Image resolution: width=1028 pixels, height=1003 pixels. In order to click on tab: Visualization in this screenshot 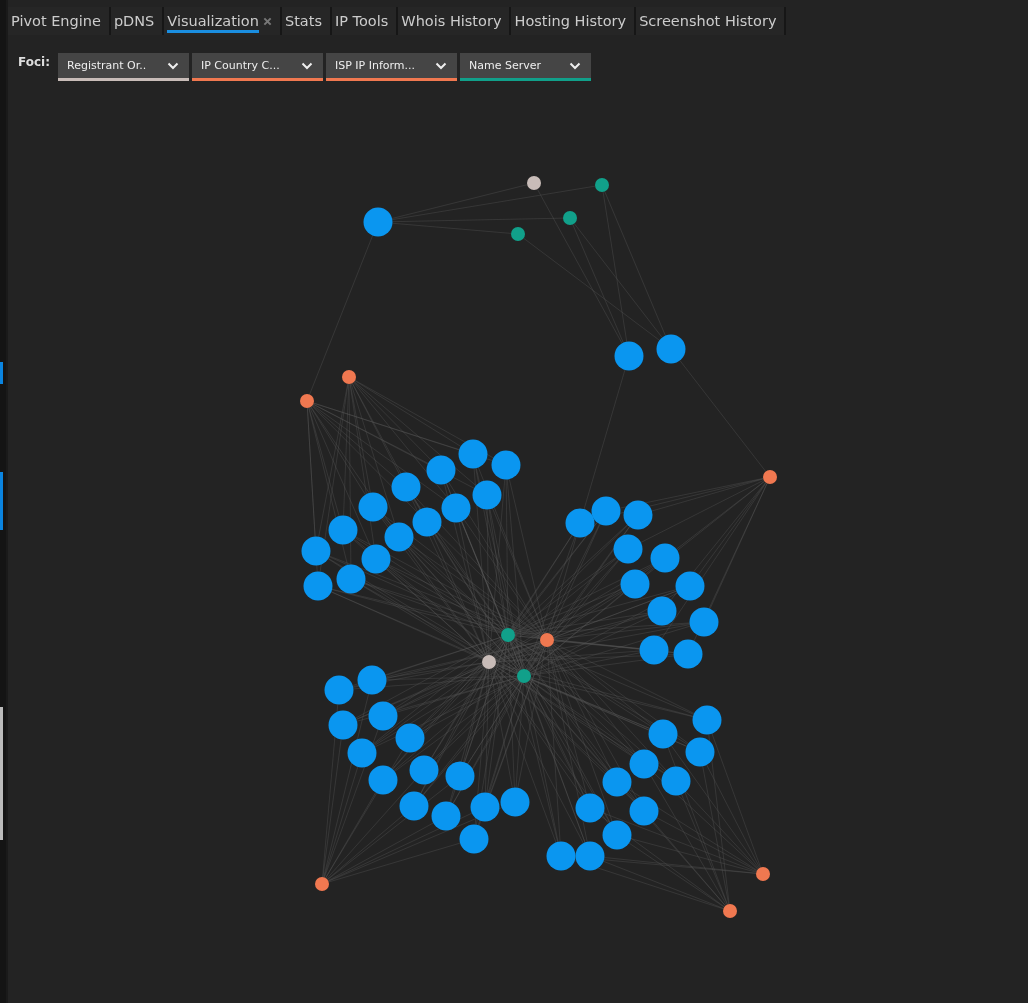, I will do `click(223, 21)`.